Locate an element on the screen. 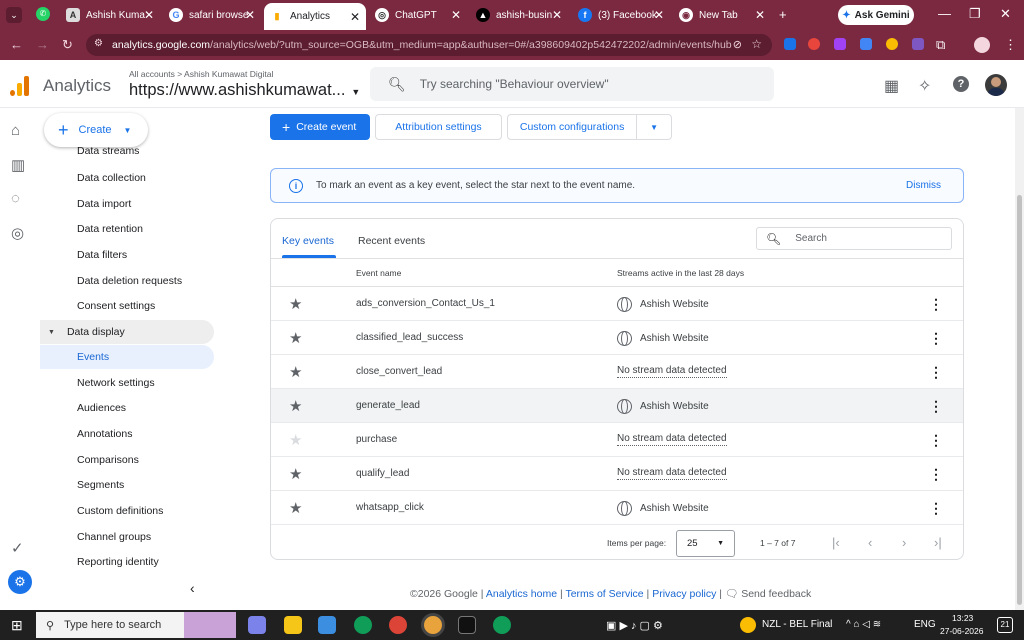 This screenshot has height=640, width=1024. tab-safari-browse: Gsafari browse ✕ is located at coordinates (212, 15).